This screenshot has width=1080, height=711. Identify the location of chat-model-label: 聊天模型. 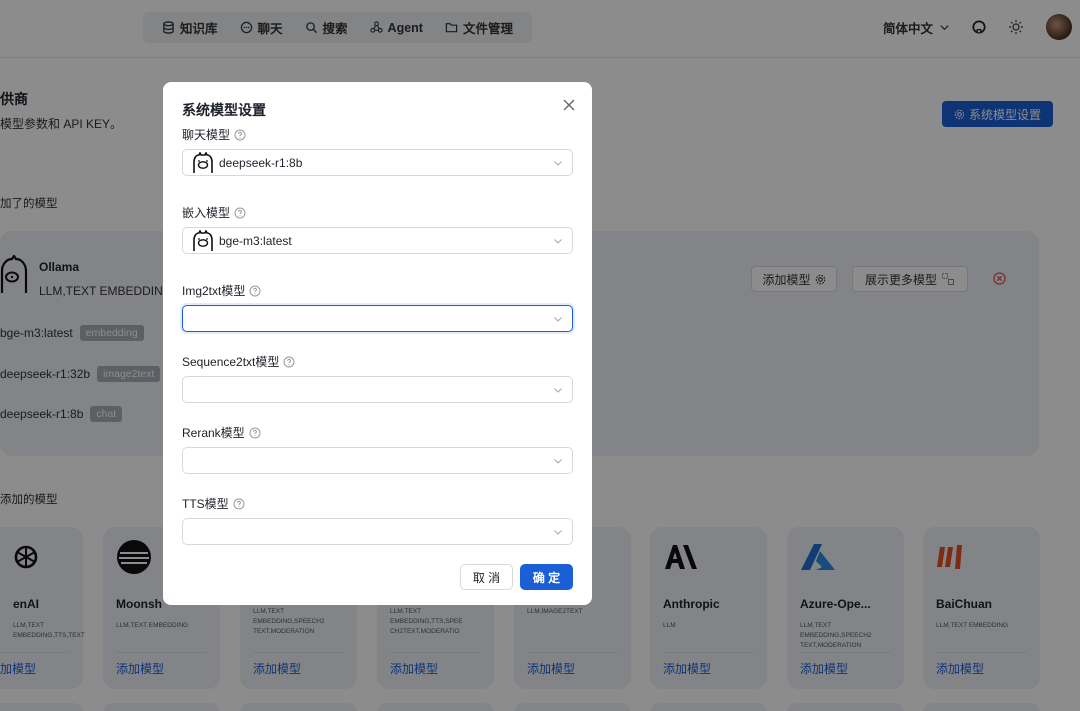
(214, 134).